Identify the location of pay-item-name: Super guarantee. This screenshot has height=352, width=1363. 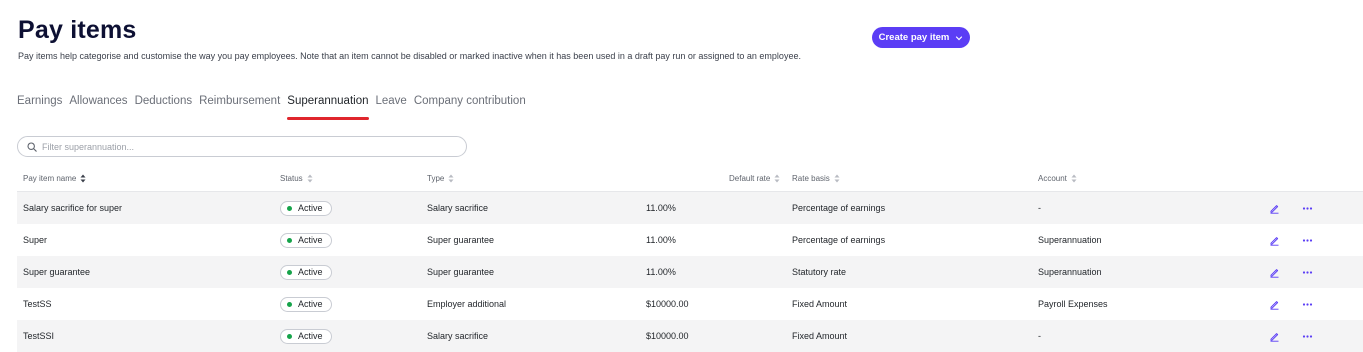
(57, 272).